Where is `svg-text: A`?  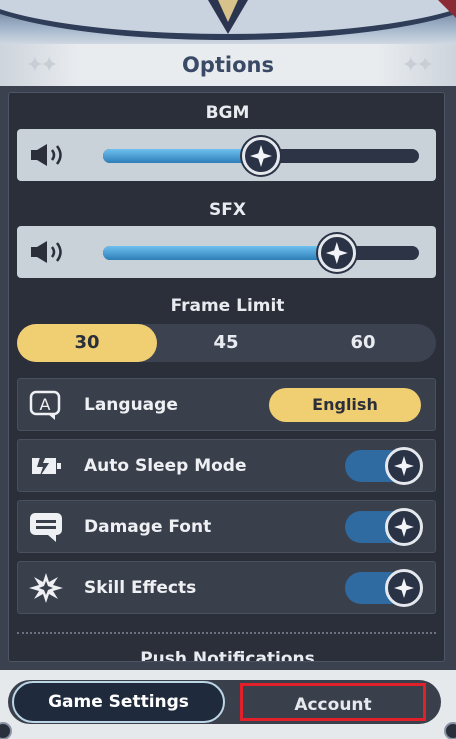
svg-text: A is located at coordinates (45, 404).